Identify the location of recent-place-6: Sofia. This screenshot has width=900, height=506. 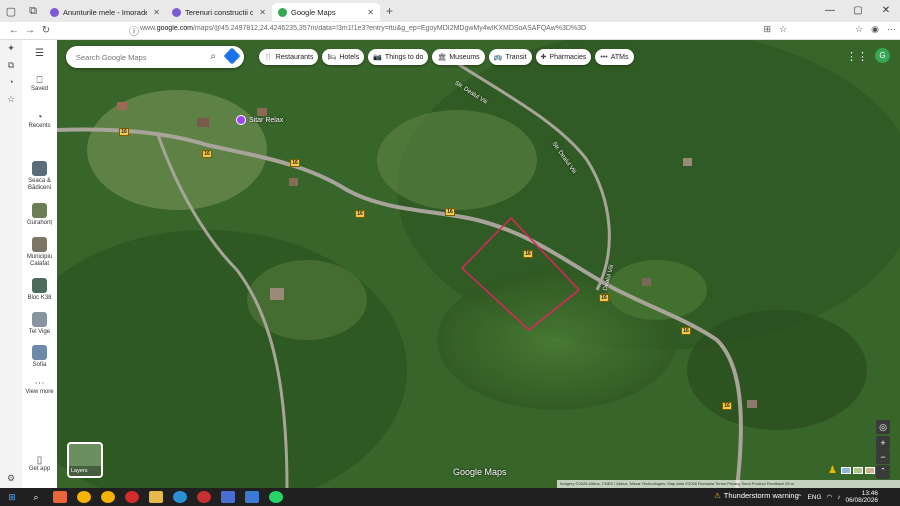
(39, 357).